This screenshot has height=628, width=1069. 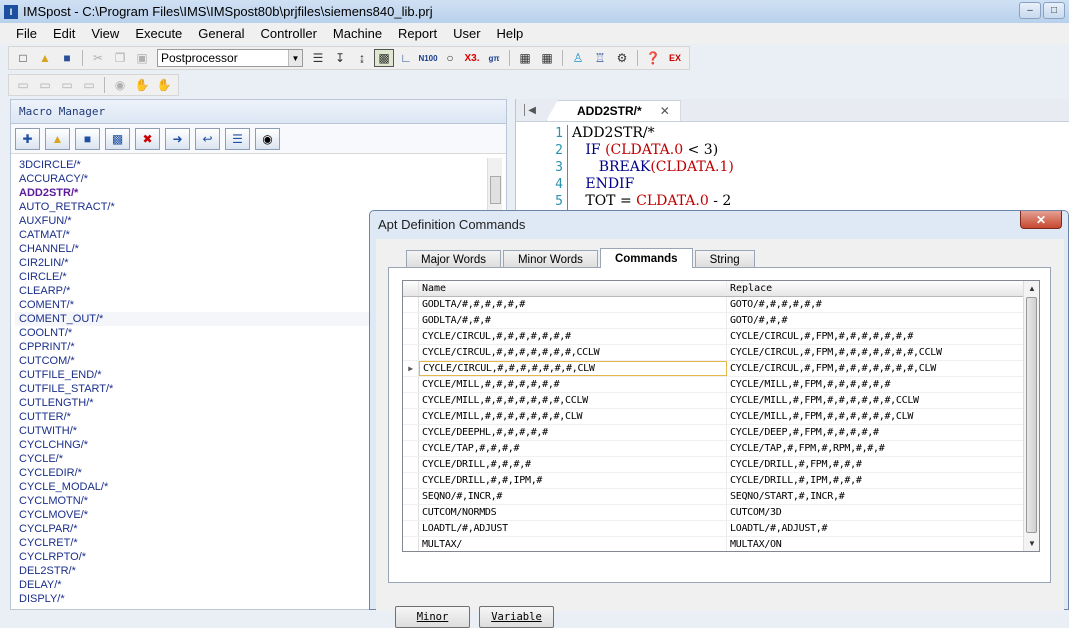 What do you see at coordinates (362, 58) in the screenshot?
I see `sort-list-icon: ↨` at bounding box center [362, 58].